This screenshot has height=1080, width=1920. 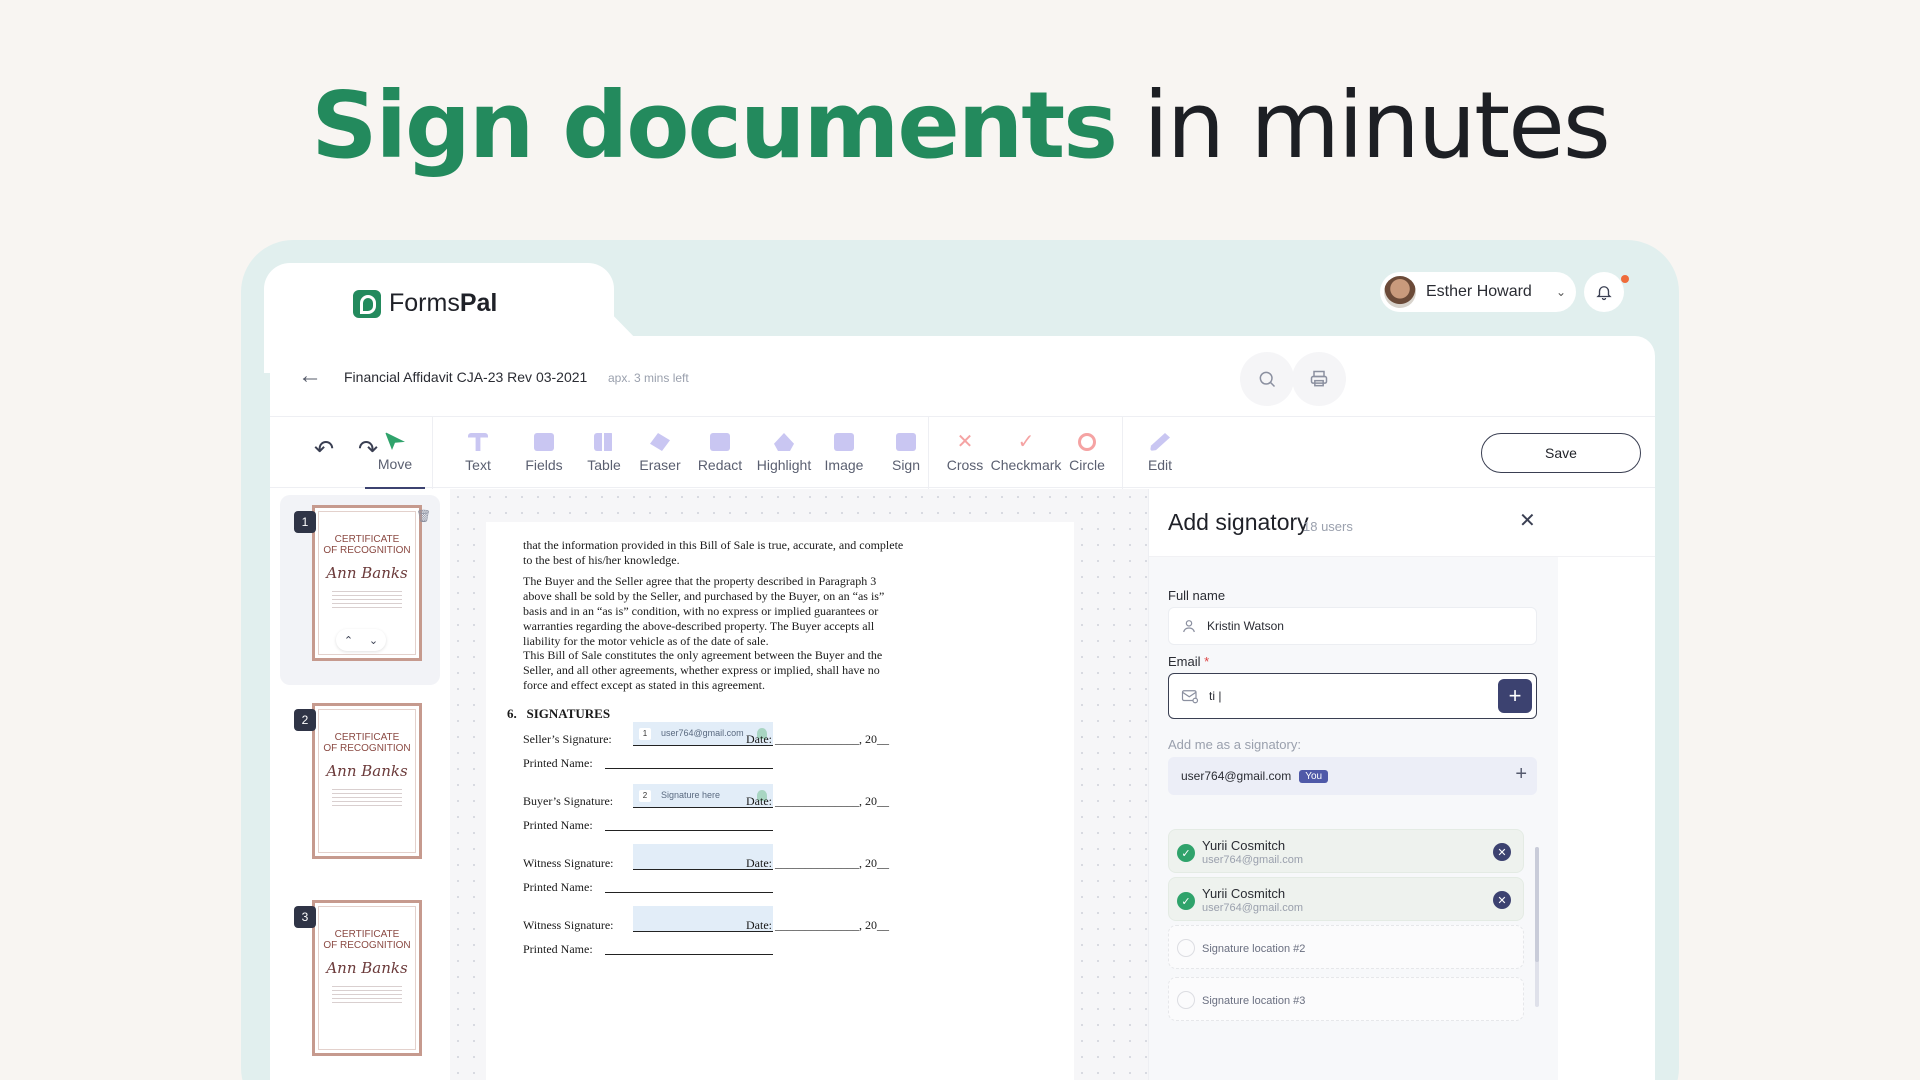 What do you see at coordinates (1515, 696) in the screenshot?
I see `add-email-button: +` at bounding box center [1515, 696].